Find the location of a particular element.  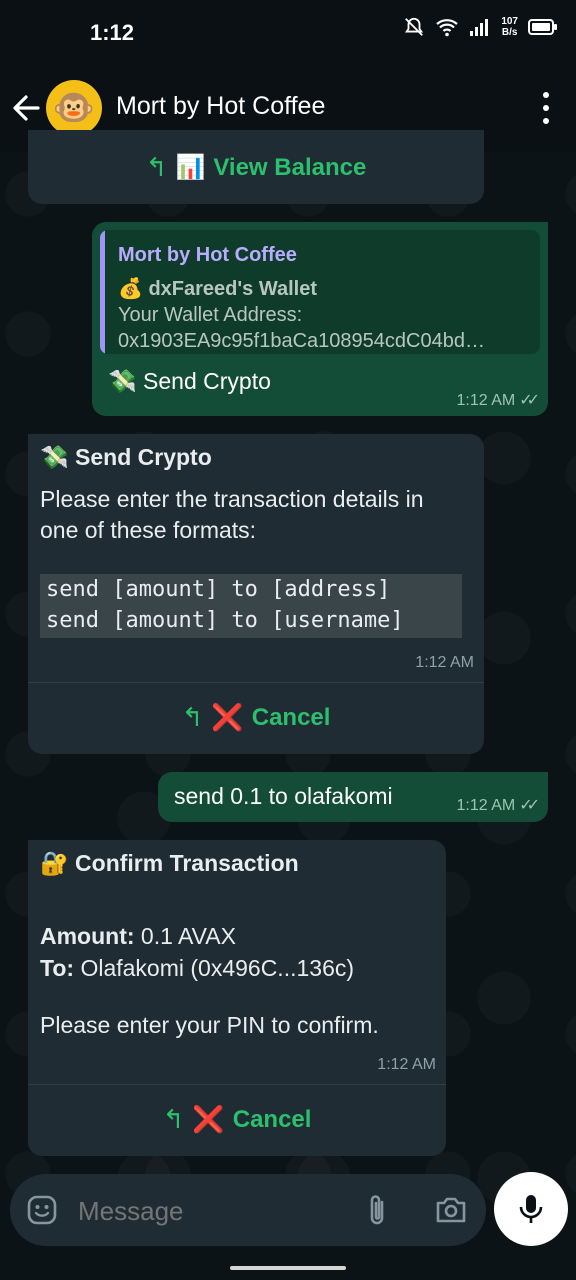

battery-icon is located at coordinates (542, 27).